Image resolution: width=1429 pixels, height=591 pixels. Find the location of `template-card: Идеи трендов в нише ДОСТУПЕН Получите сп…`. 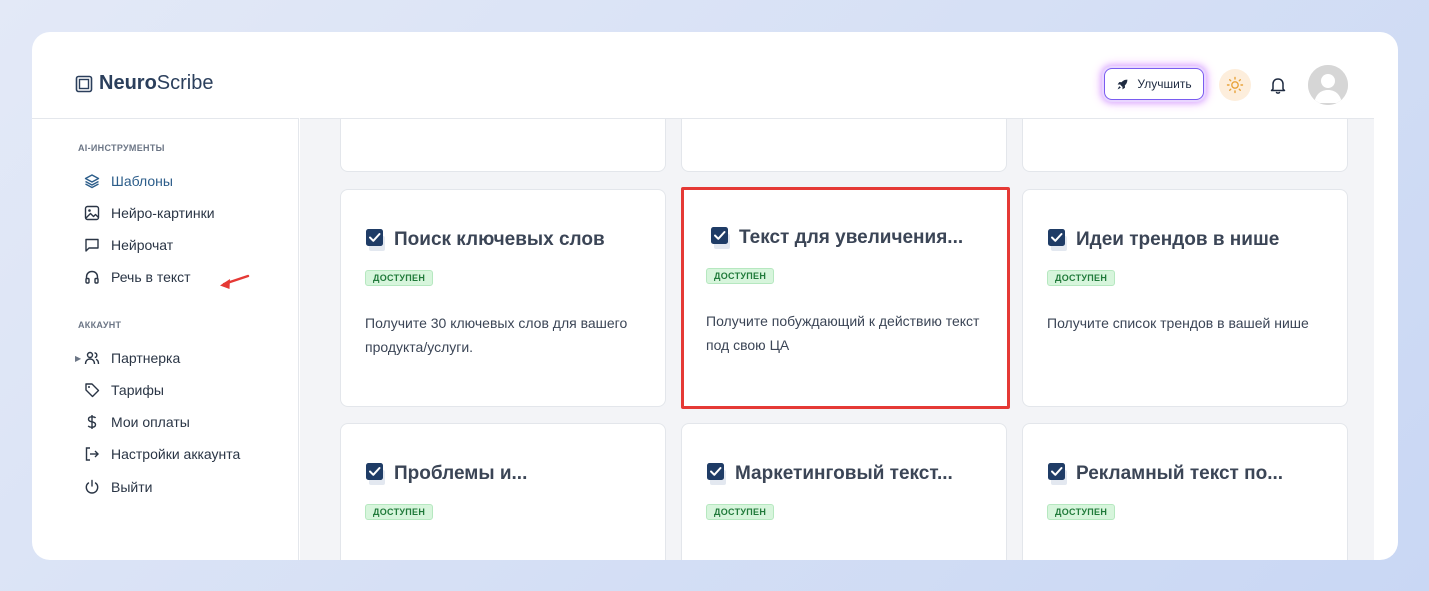

template-card: Идеи трендов в нише ДОСТУПЕН Получите сп… is located at coordinates (1185, 298).